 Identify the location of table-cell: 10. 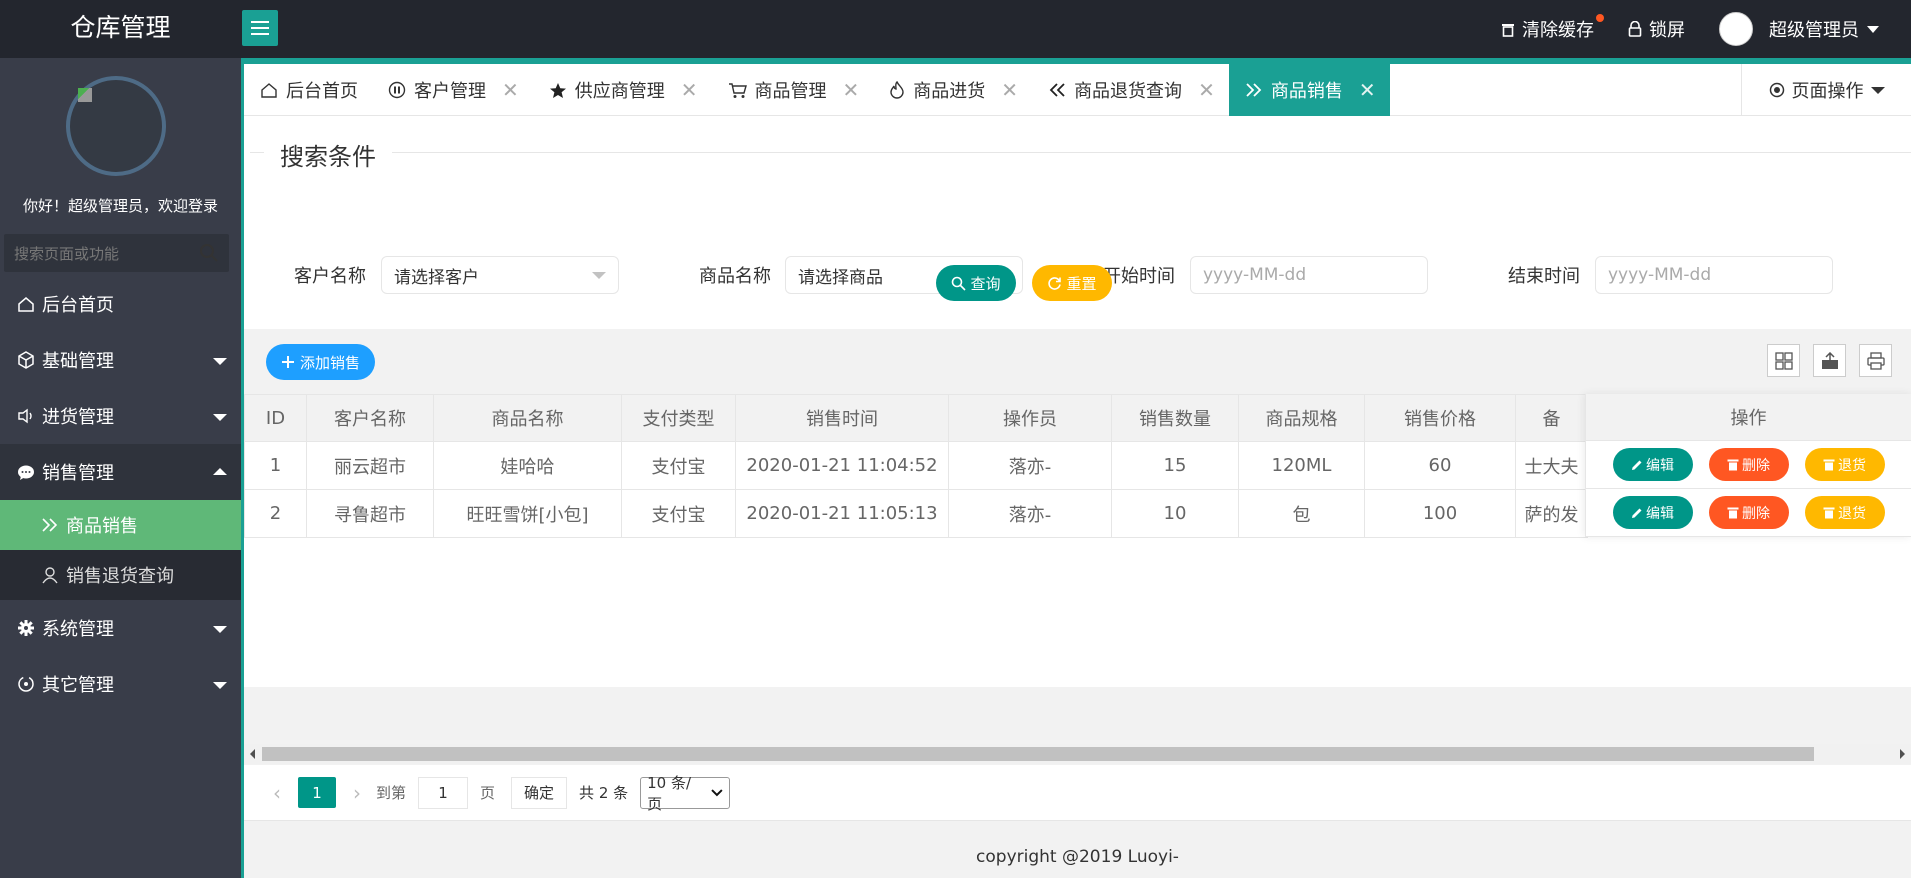
(1175, 513).